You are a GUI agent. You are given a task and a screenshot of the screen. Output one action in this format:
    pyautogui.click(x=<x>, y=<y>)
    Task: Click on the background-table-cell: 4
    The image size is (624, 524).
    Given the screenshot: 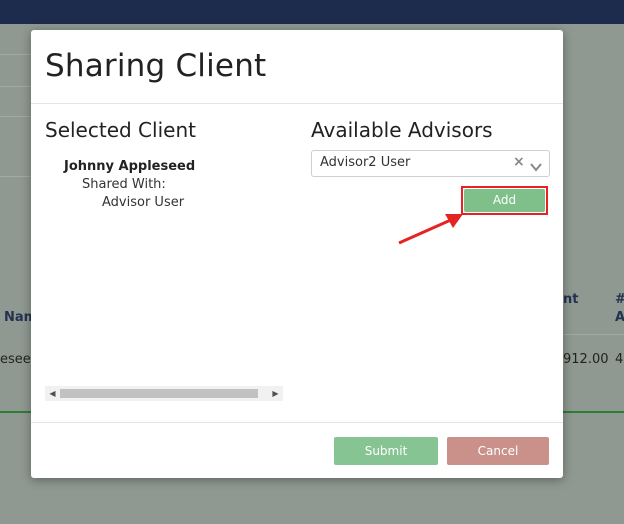 What is the action you would take?
    pyautogui.click(x=619, y=359)
    